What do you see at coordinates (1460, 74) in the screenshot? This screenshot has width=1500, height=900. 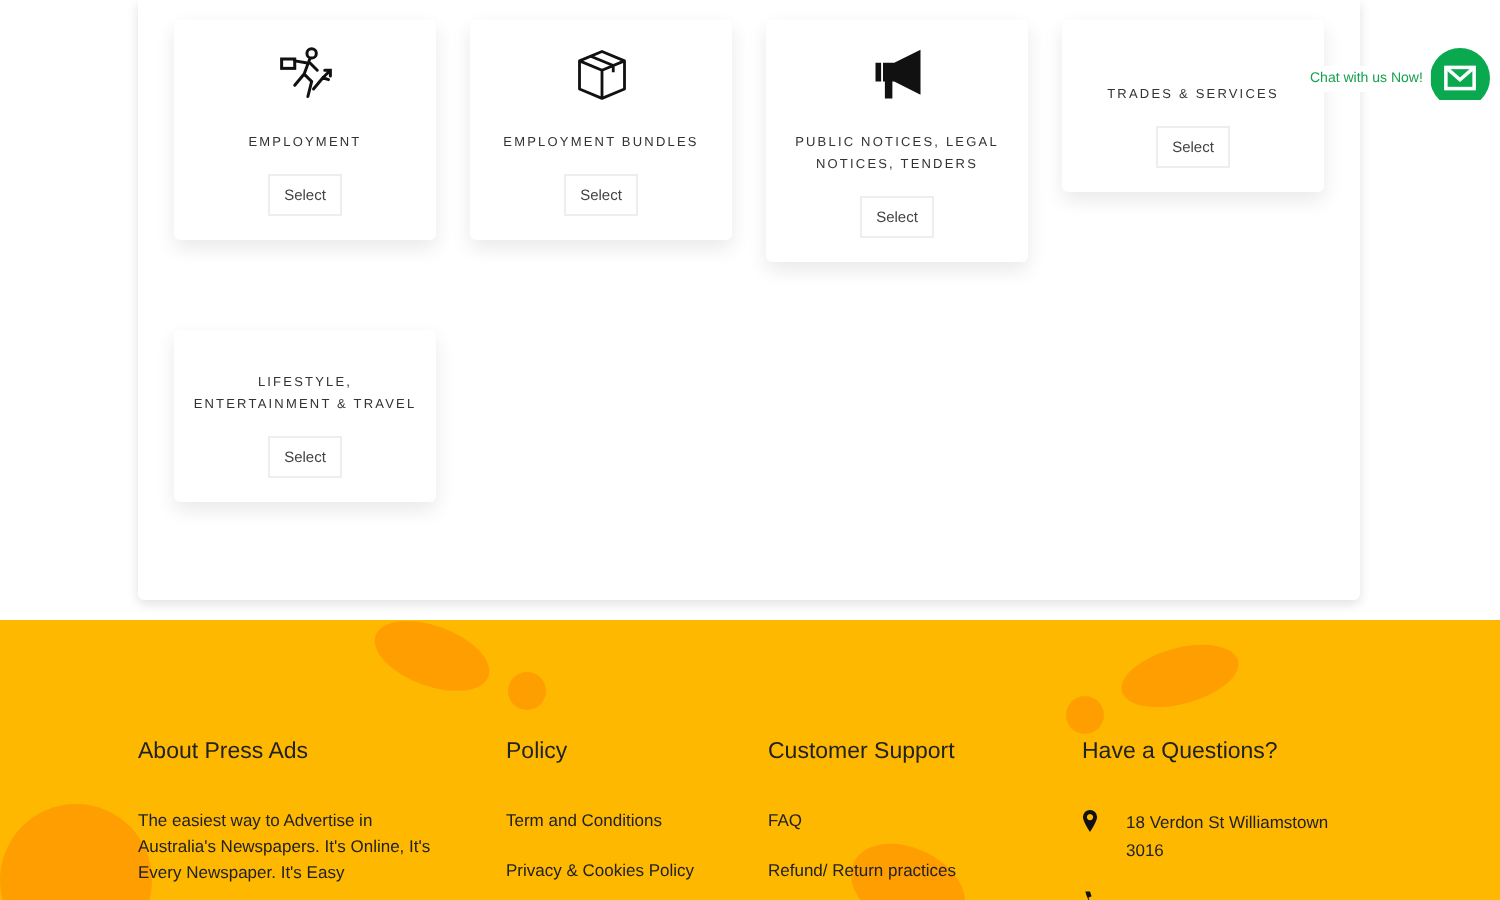 I see `chat-mail-icon` at bounding box center [1460, 74].